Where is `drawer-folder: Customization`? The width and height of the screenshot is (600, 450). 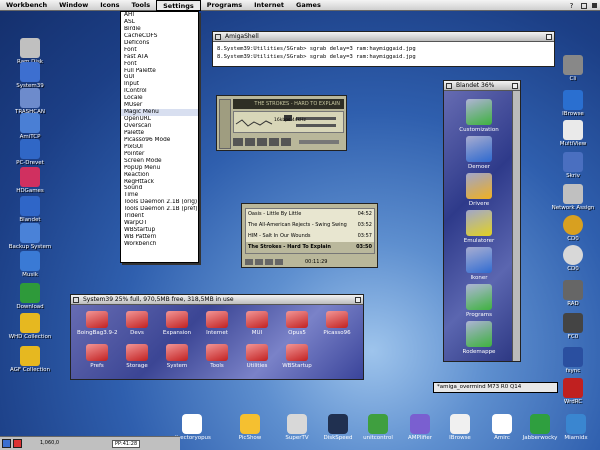
drawer-folder: Customization is located at coordinates (479, 116).